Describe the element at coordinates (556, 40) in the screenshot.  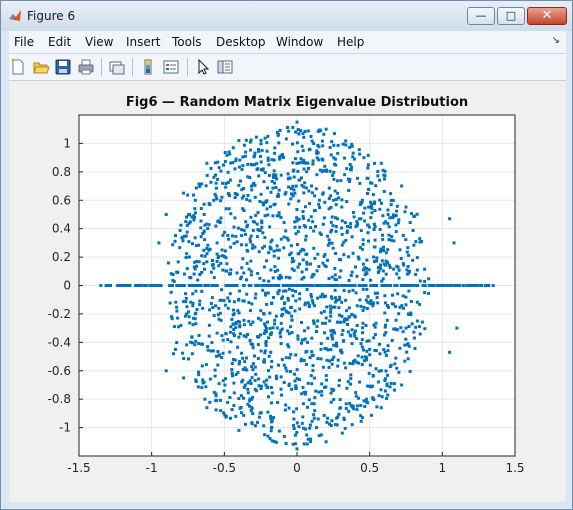
I see `chevron-right-icon: ↘` at that location.